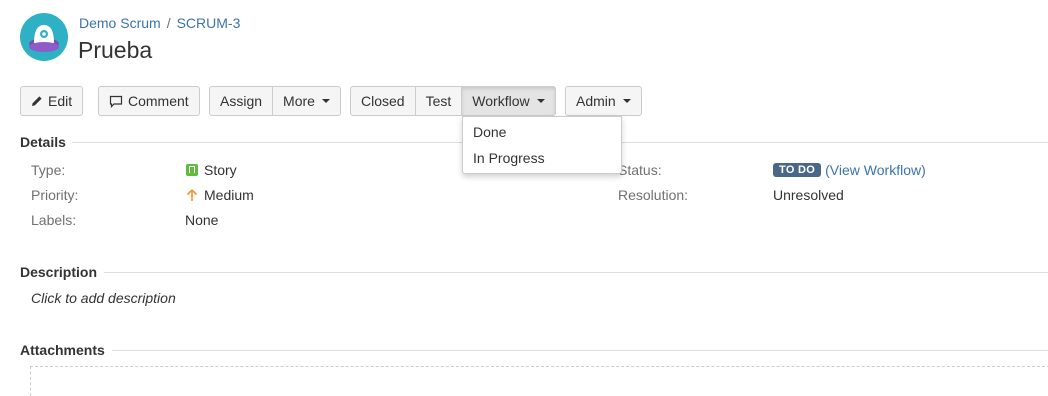 This screenshot has height=396, width=1048. I want to click on comment-icon, so click(116, 101).